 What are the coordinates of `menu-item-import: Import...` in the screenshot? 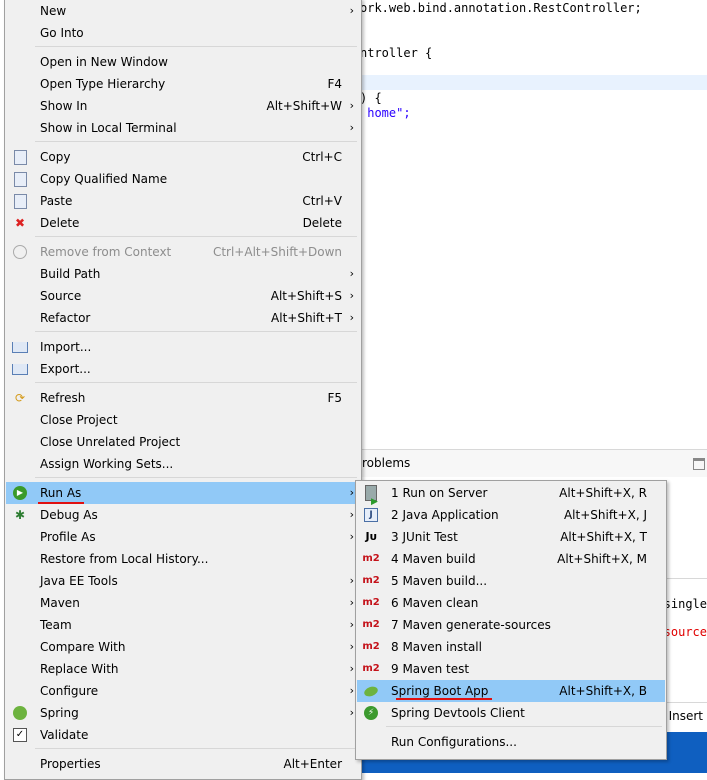 It's located at (183, 347).